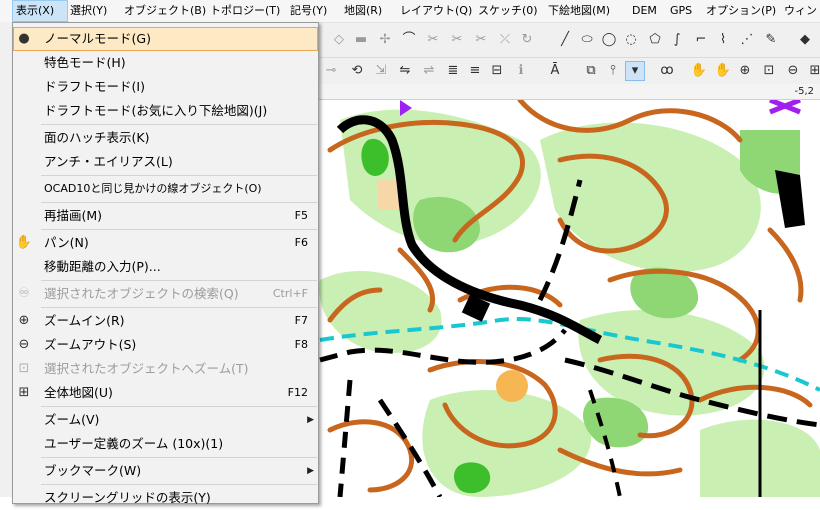  What do you see at coordinates (521, 71) in the screenshot?
I see `info-icon: ℹ` at bounding box center [521, 71].